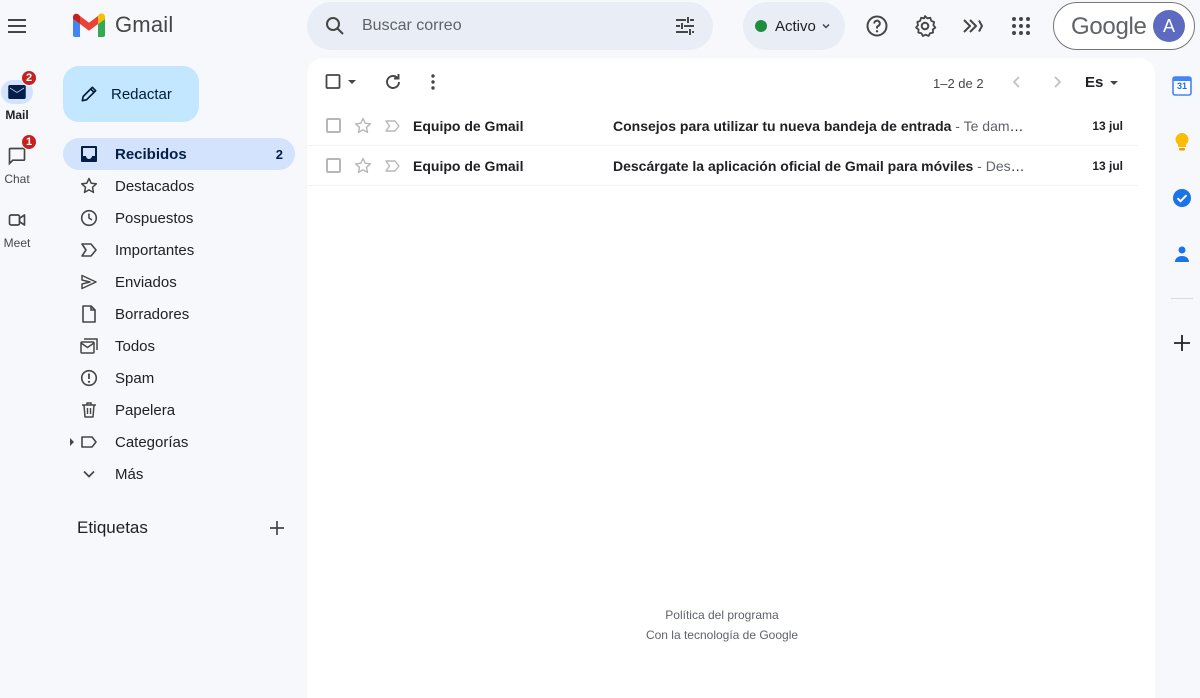  Describe the element at coordinates (155, 186) in the screenshot. I see `nav-label-starred: Destacados` at that location.